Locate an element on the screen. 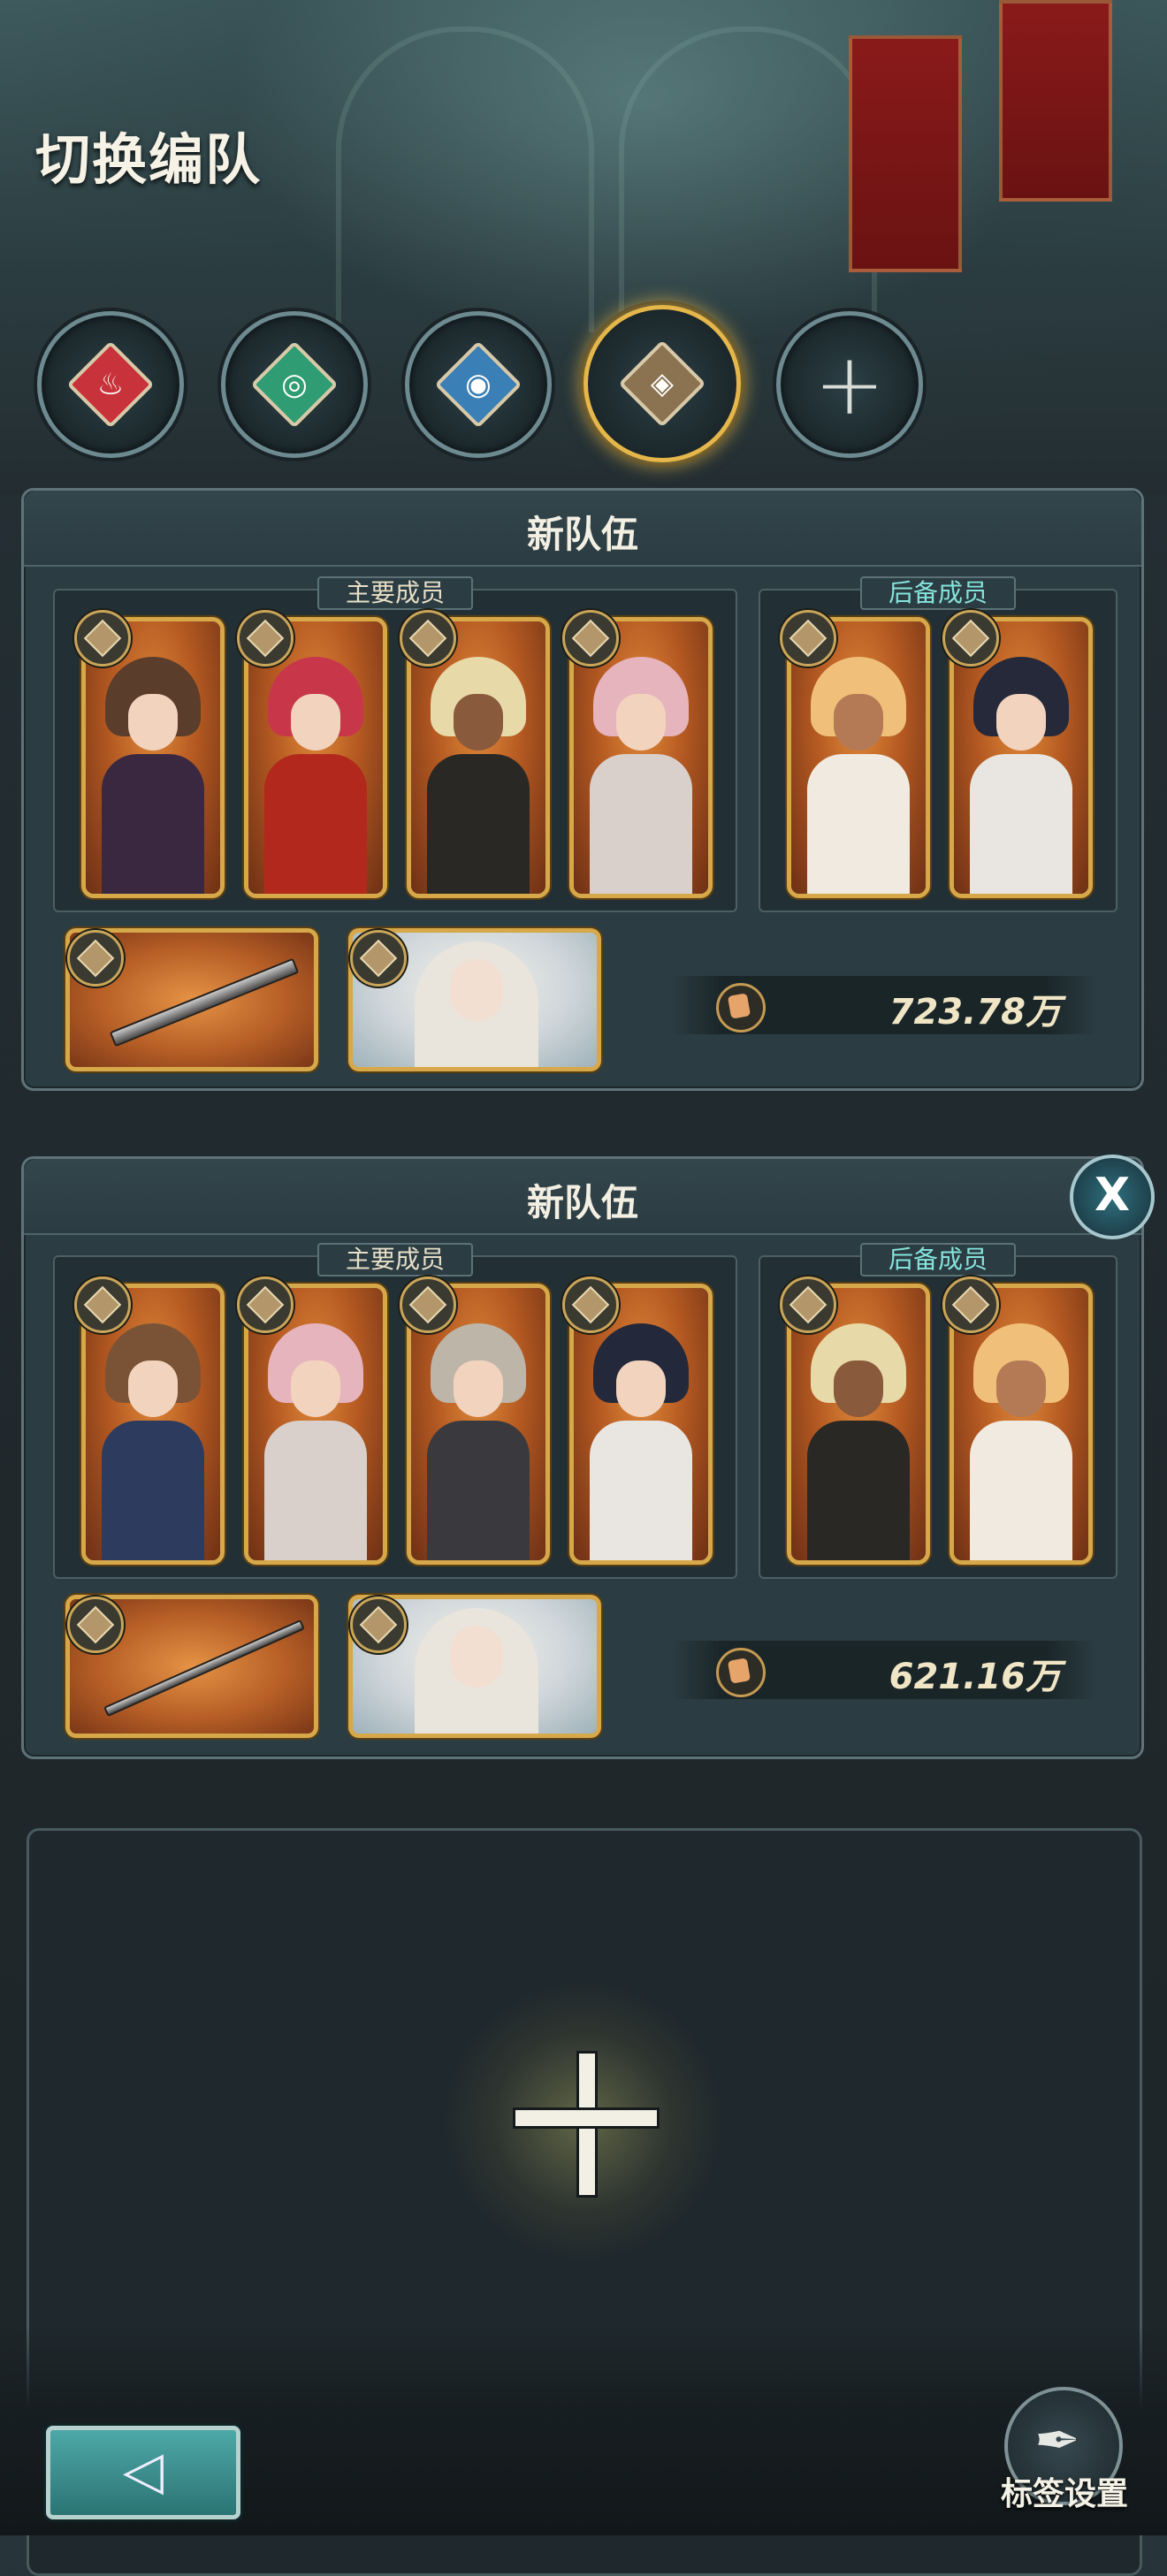  tag-settings-label: 标签设置 is located at coordinates (1064, 2491).